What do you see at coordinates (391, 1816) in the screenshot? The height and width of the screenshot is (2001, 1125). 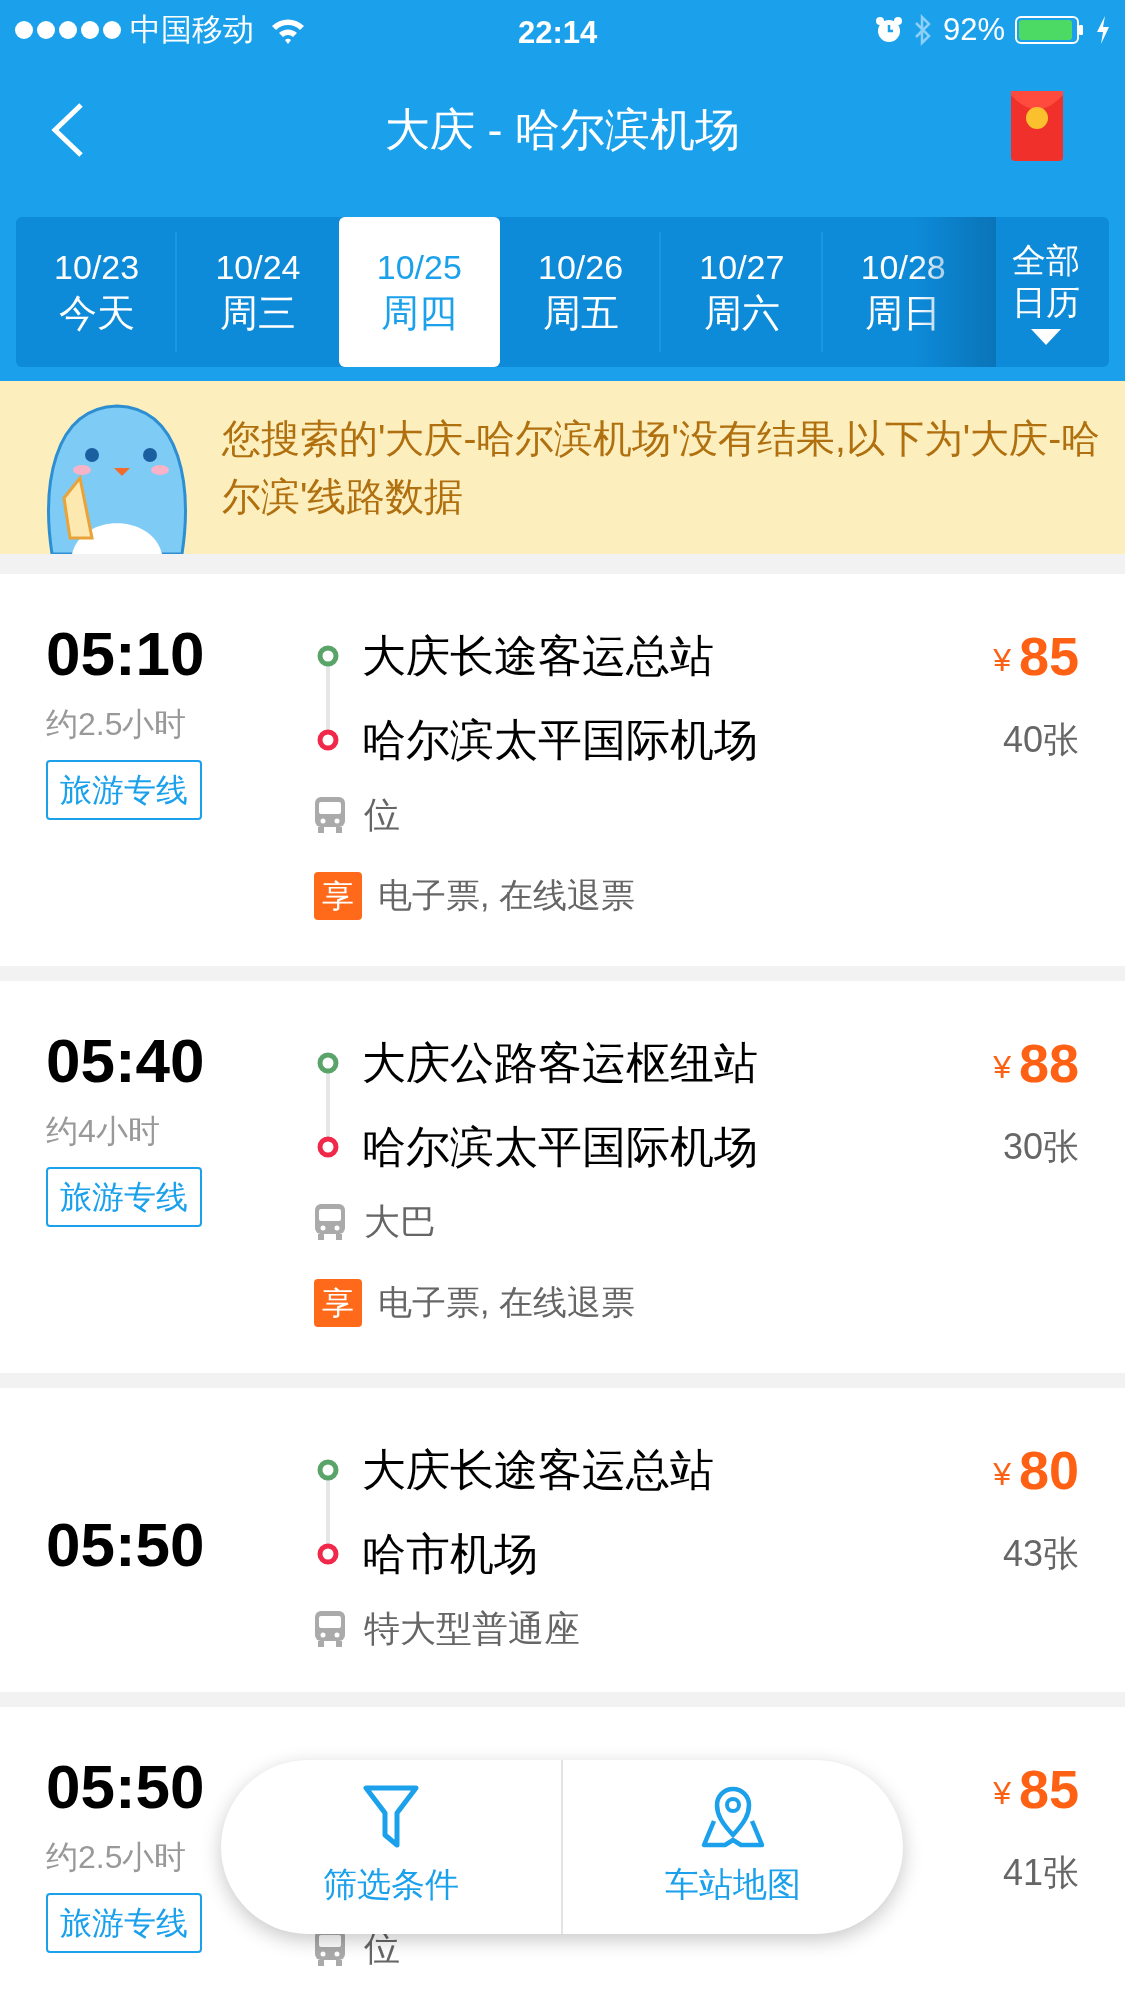 I see `filter-icon` at bounding box center [391, 1816].